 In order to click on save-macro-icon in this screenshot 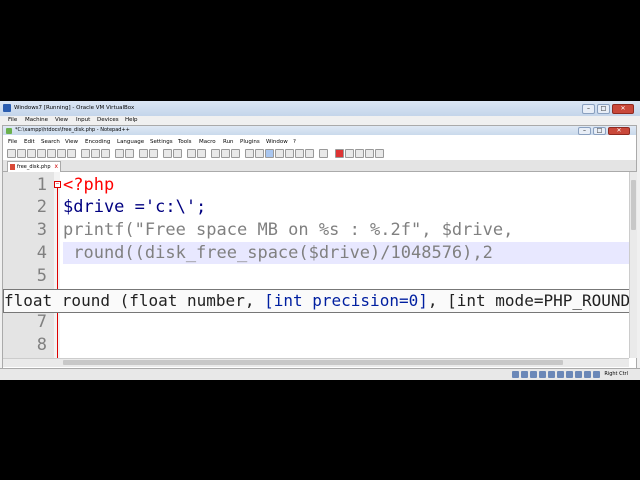, I will do `click(379, 153)`.